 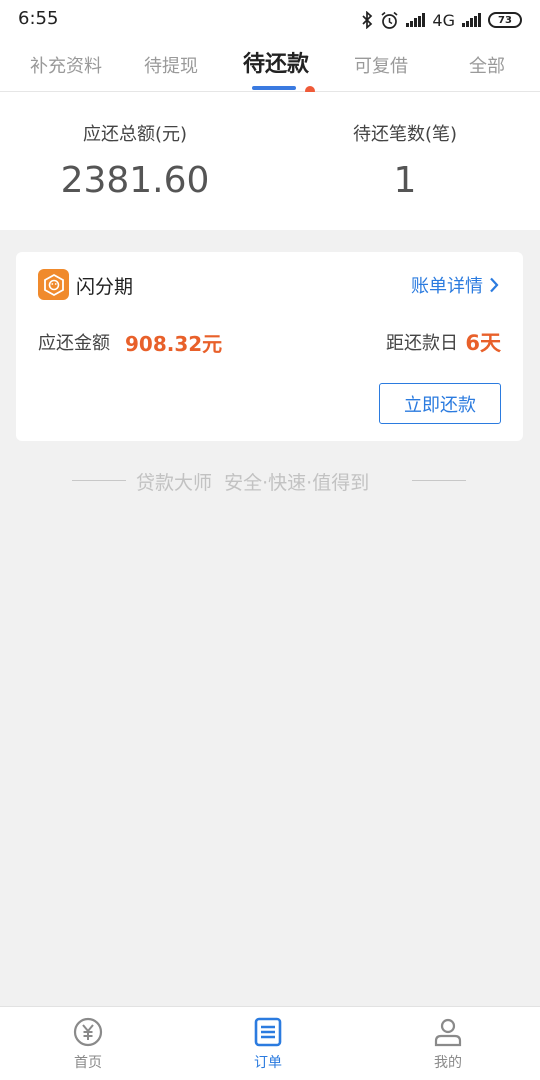 What do you see at coordinates (422, 343) in the screenshot?
I see `days-to-due-label: 距还款日` at bounding box center [422, 343].